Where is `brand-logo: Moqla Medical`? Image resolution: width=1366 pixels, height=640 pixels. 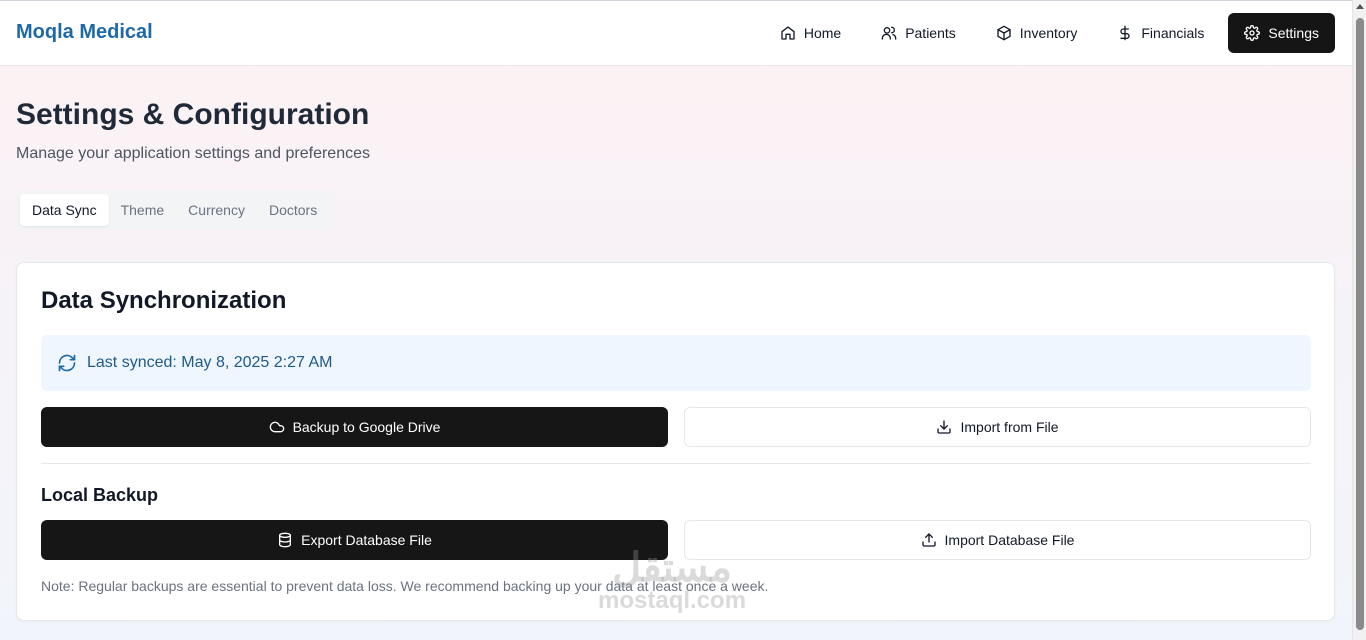
brand-logo: Moqla Medical is located at coordinates (84, 32).